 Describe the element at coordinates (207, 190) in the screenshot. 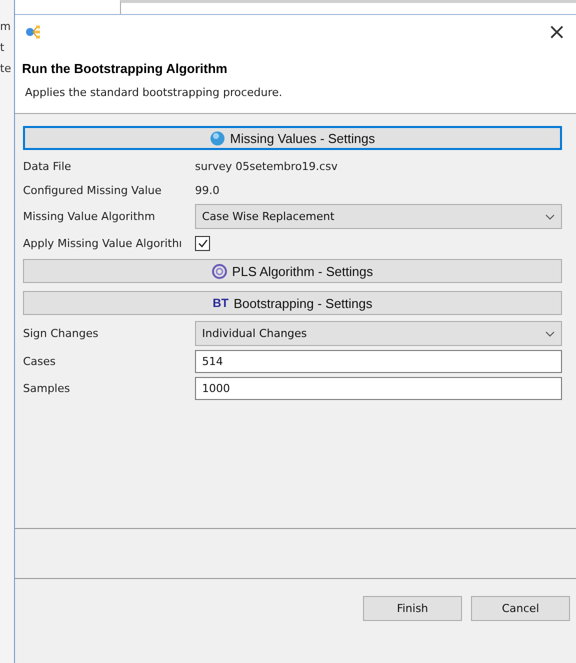

I see `field-value: 99.0` at that location.